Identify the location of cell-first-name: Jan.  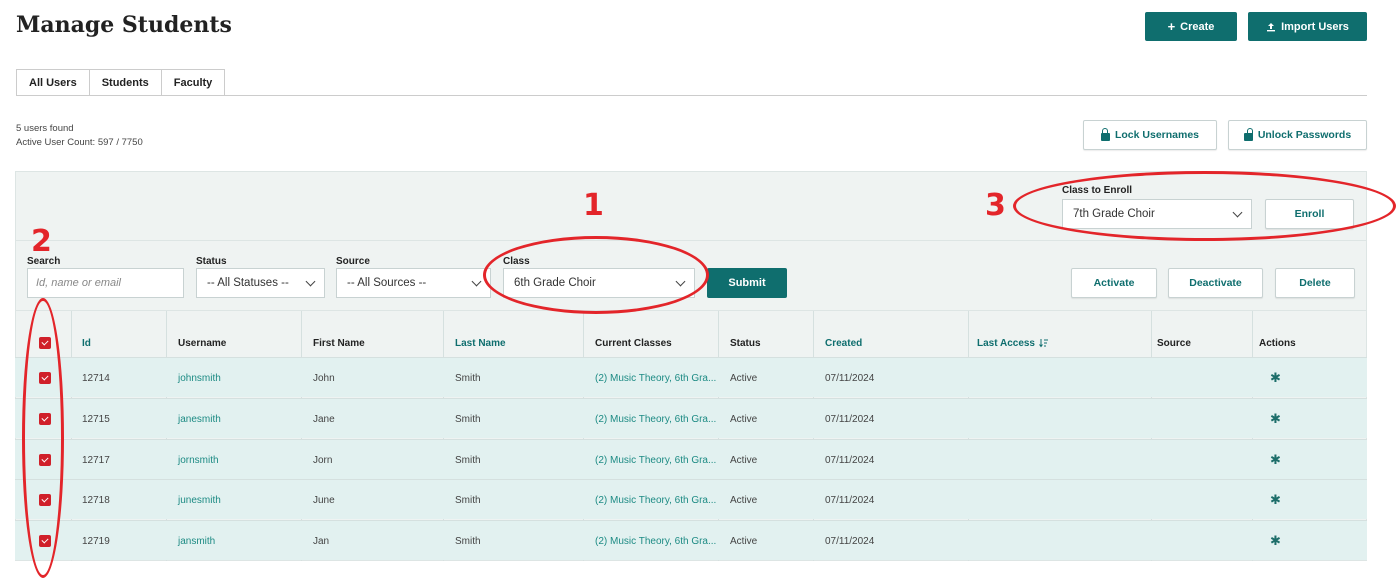
(321, 541).